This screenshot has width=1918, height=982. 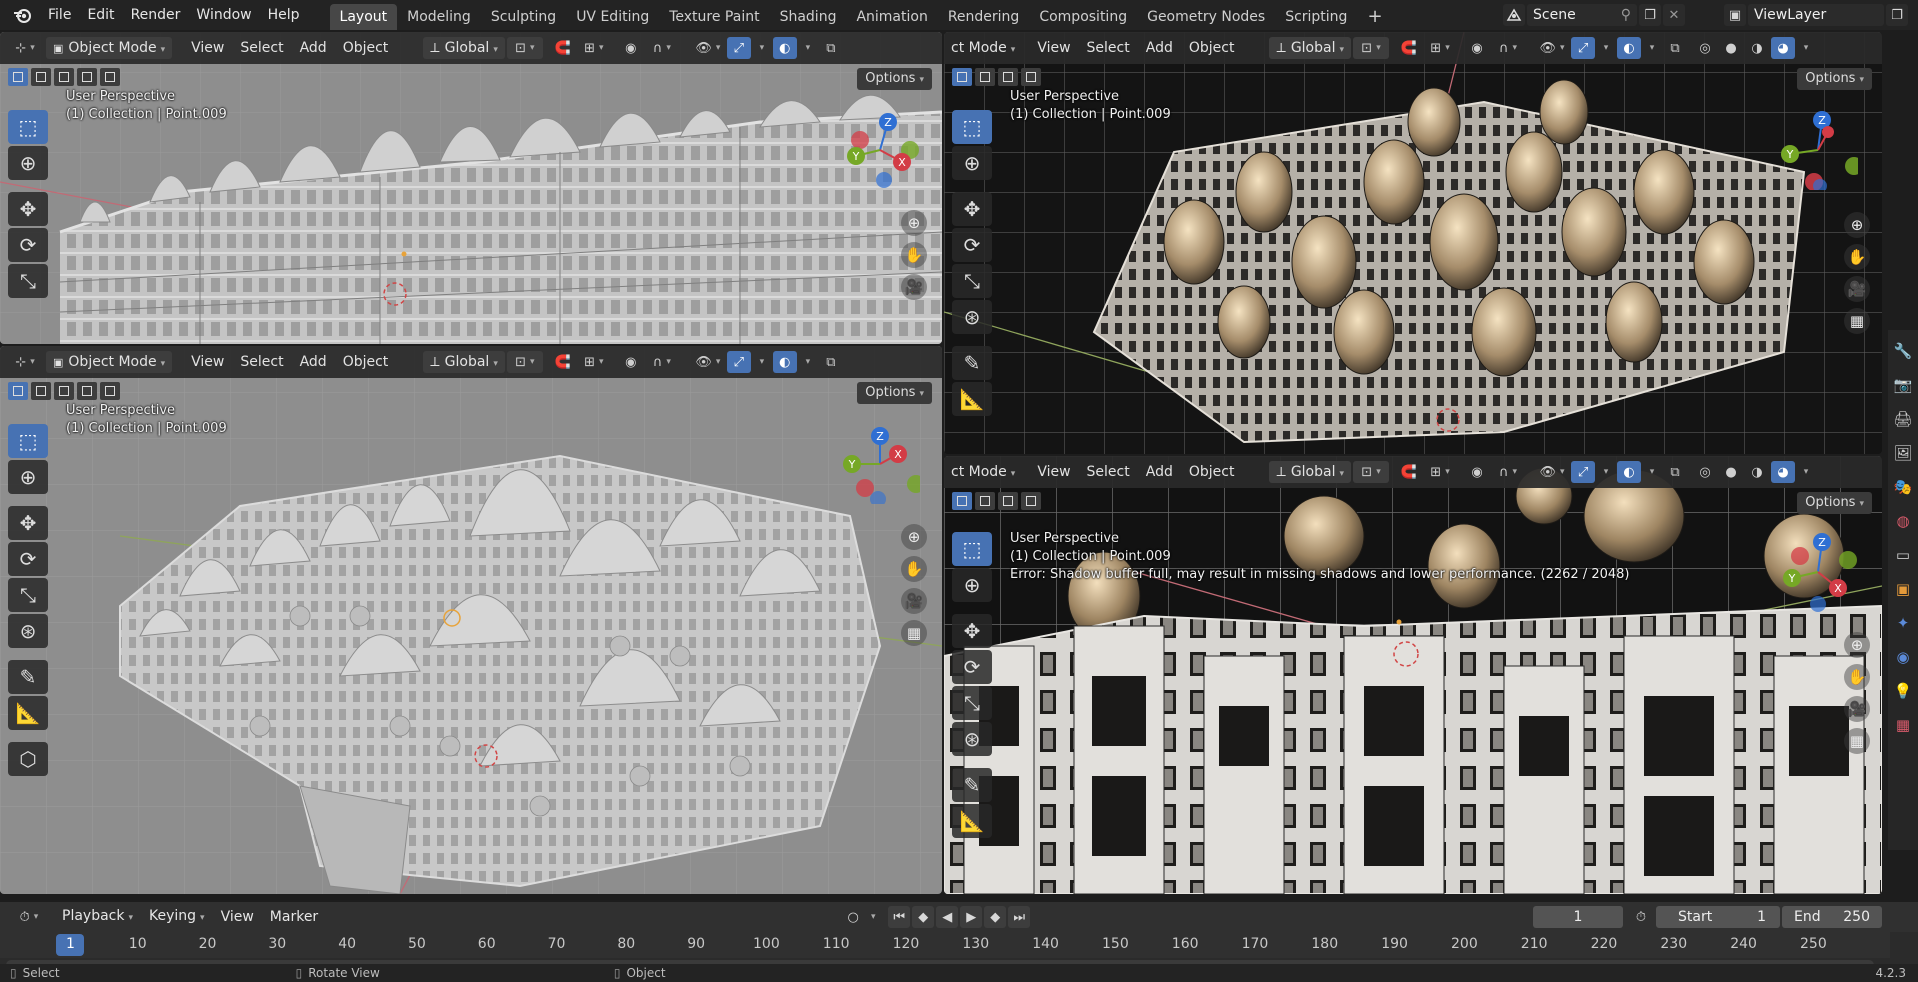 What do you see at coordinates (1582, 15) in the screenshot?
I see `scene-name-field: Scene ⚲` at bounding box center [1582, 15].